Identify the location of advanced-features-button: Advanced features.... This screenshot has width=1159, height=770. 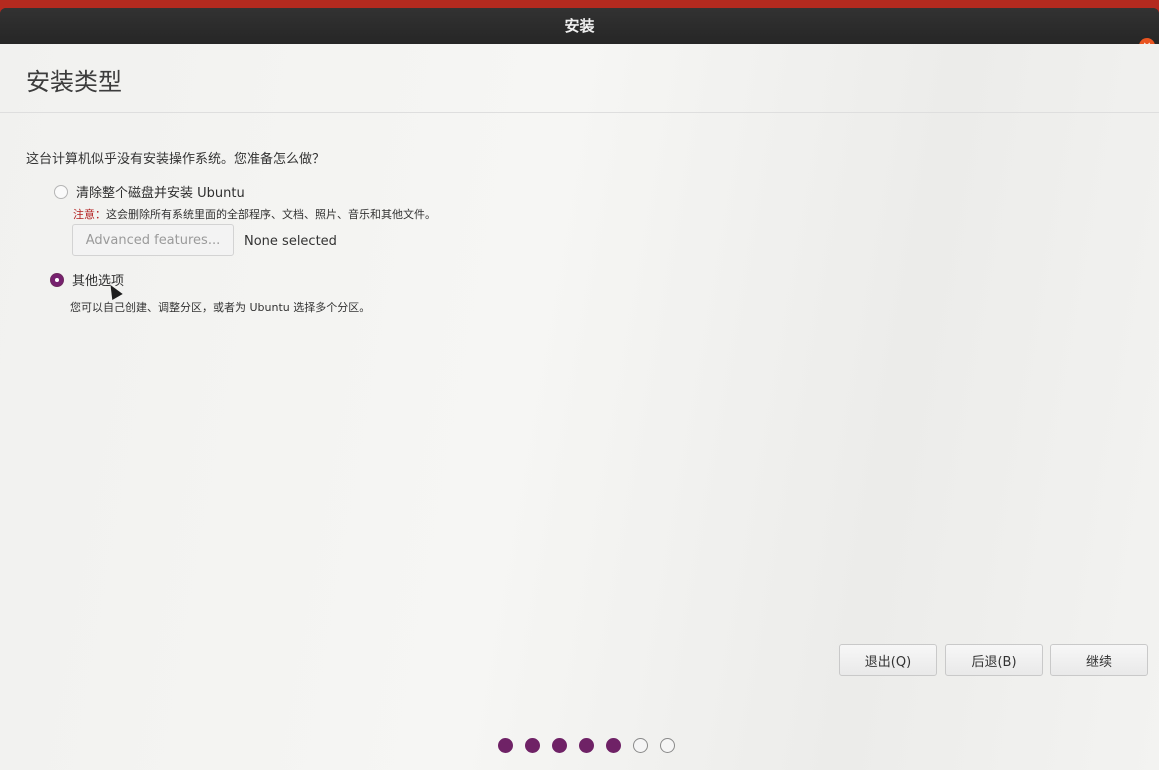
(153, 240).